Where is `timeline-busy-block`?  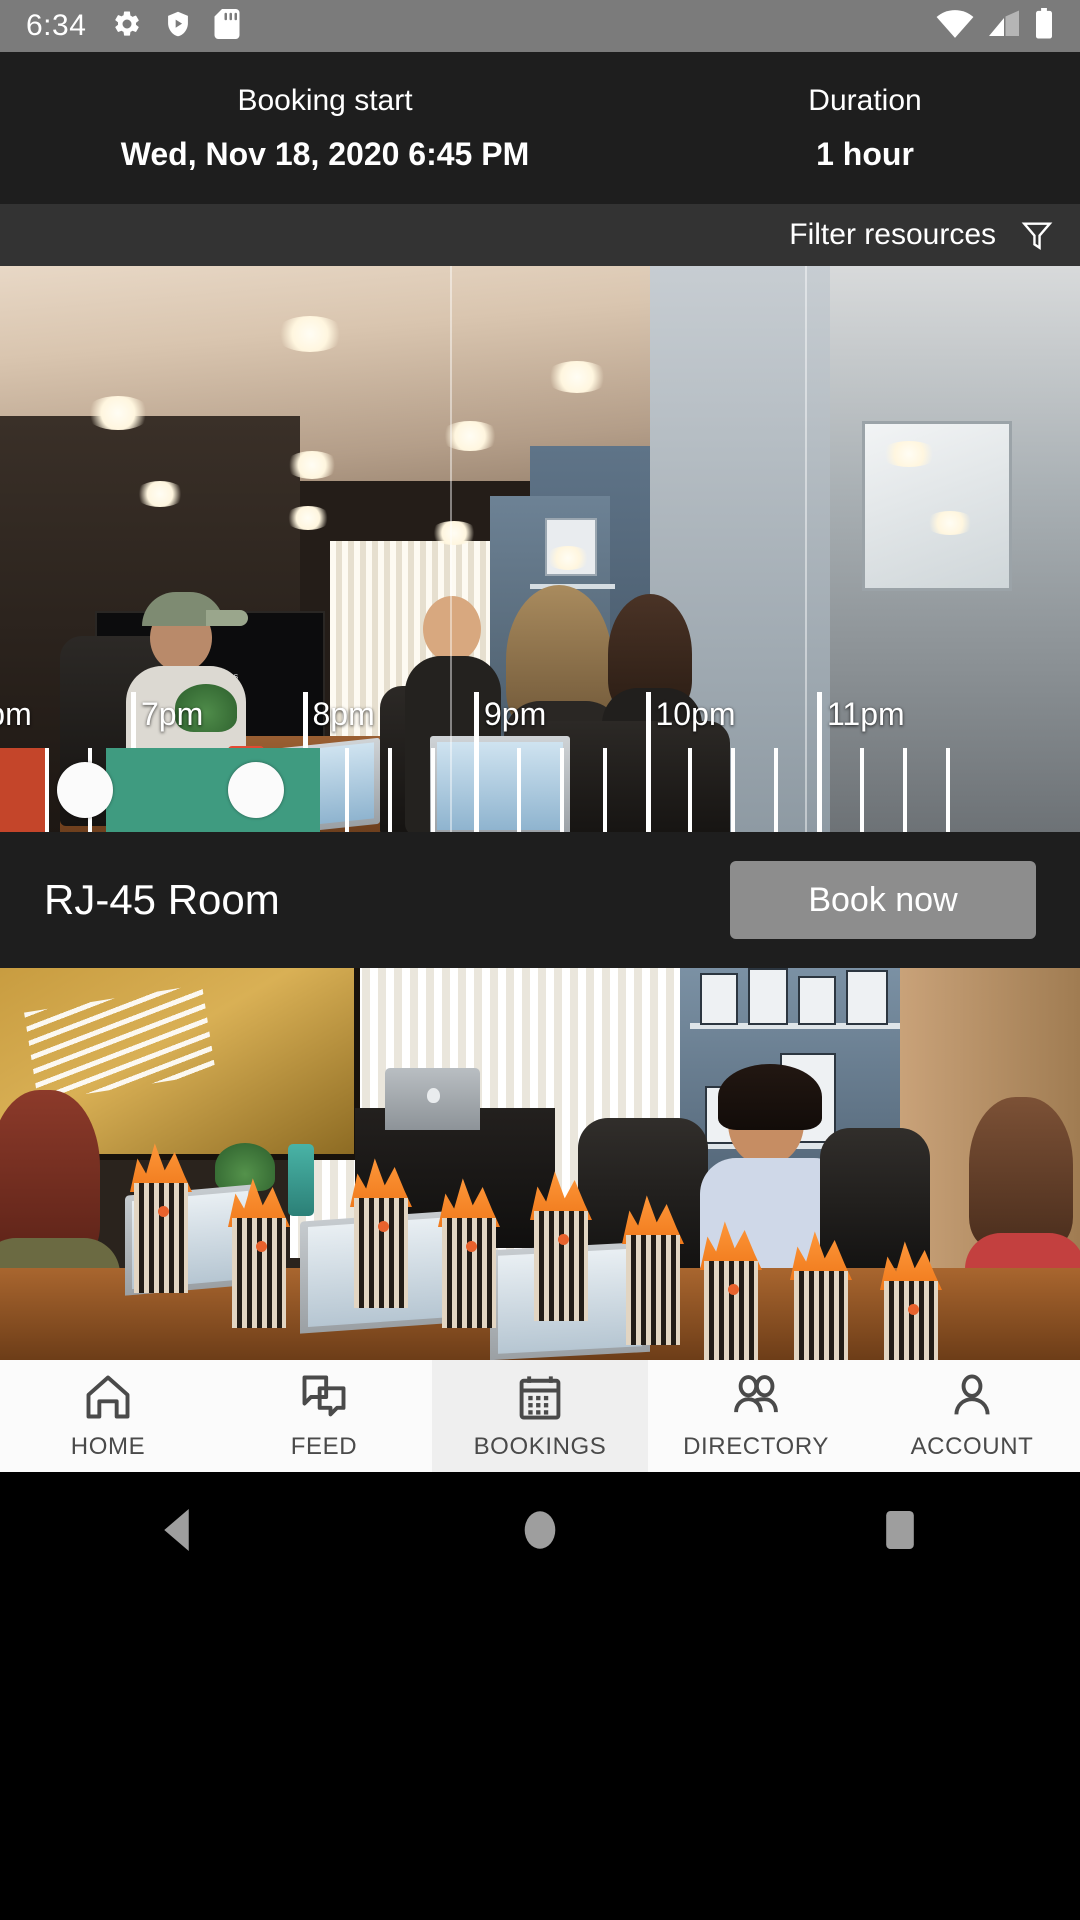
timeline-busy-block is located at coordinates (22, 790).